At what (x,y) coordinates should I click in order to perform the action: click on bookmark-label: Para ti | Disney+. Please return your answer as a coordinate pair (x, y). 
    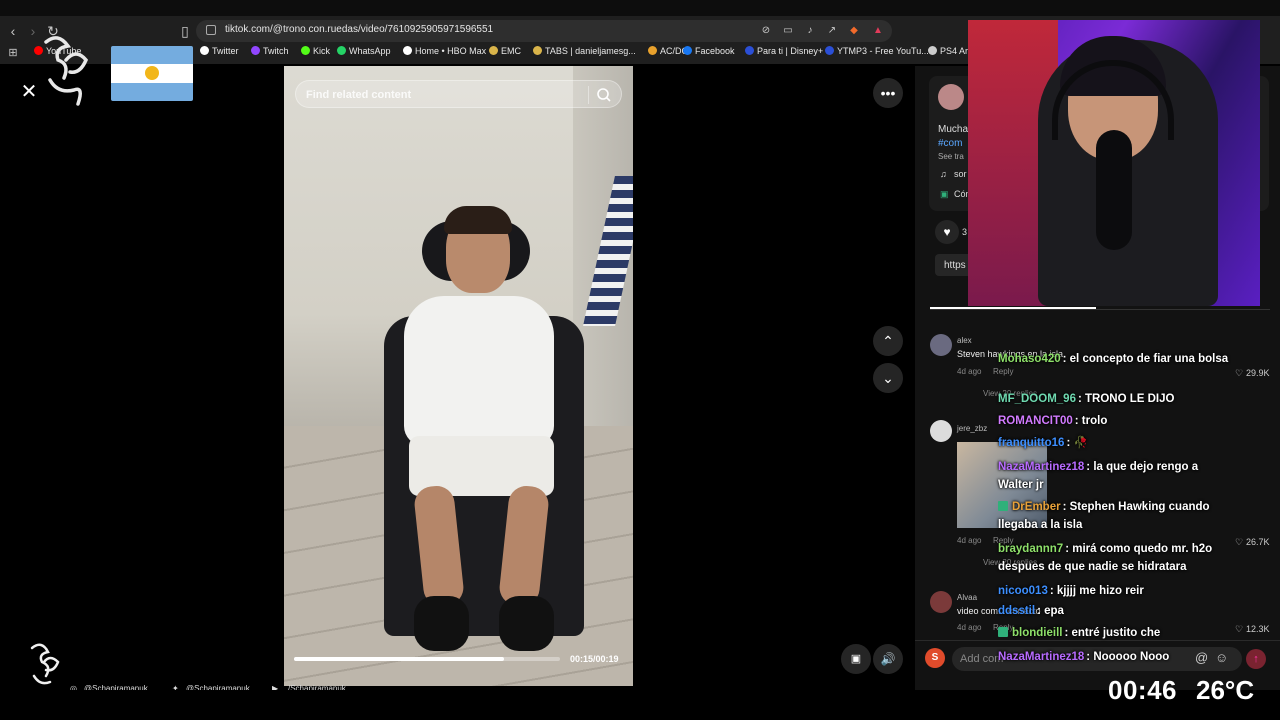
    Looking at the image, I should click on (790, 51).